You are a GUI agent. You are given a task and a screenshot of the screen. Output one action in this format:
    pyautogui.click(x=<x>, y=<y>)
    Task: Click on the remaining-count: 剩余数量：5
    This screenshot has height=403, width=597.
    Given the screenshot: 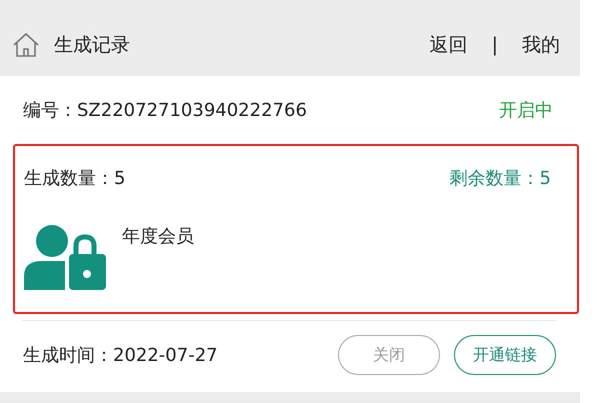 What is the action you would take?
    pyautogui.click(x=500, y=178)
    